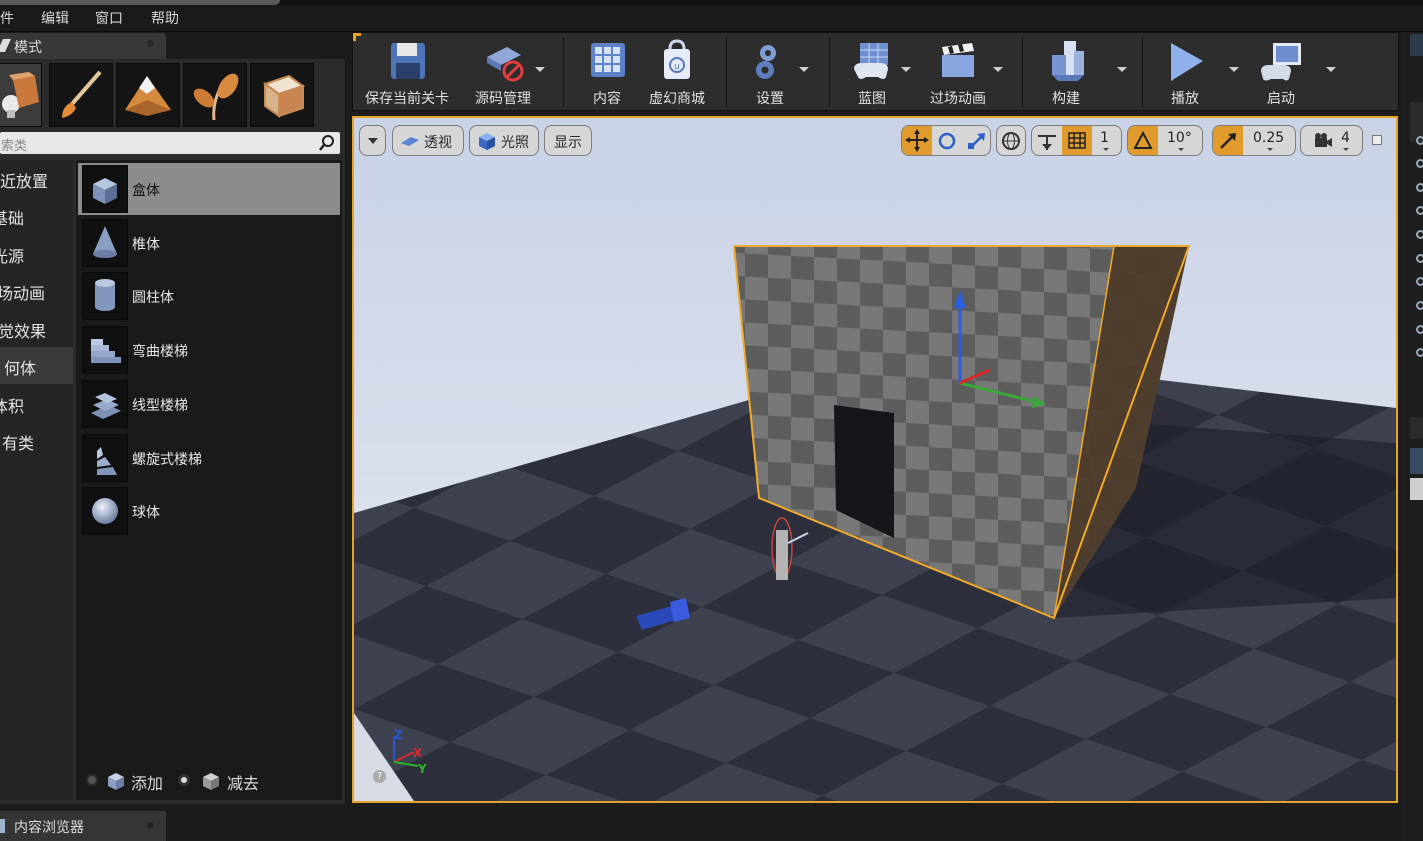  What do you see at coordinates (55, 18) in the screenshot?
I see `menu-edit: 编辑` at bounding box center [55, 18].